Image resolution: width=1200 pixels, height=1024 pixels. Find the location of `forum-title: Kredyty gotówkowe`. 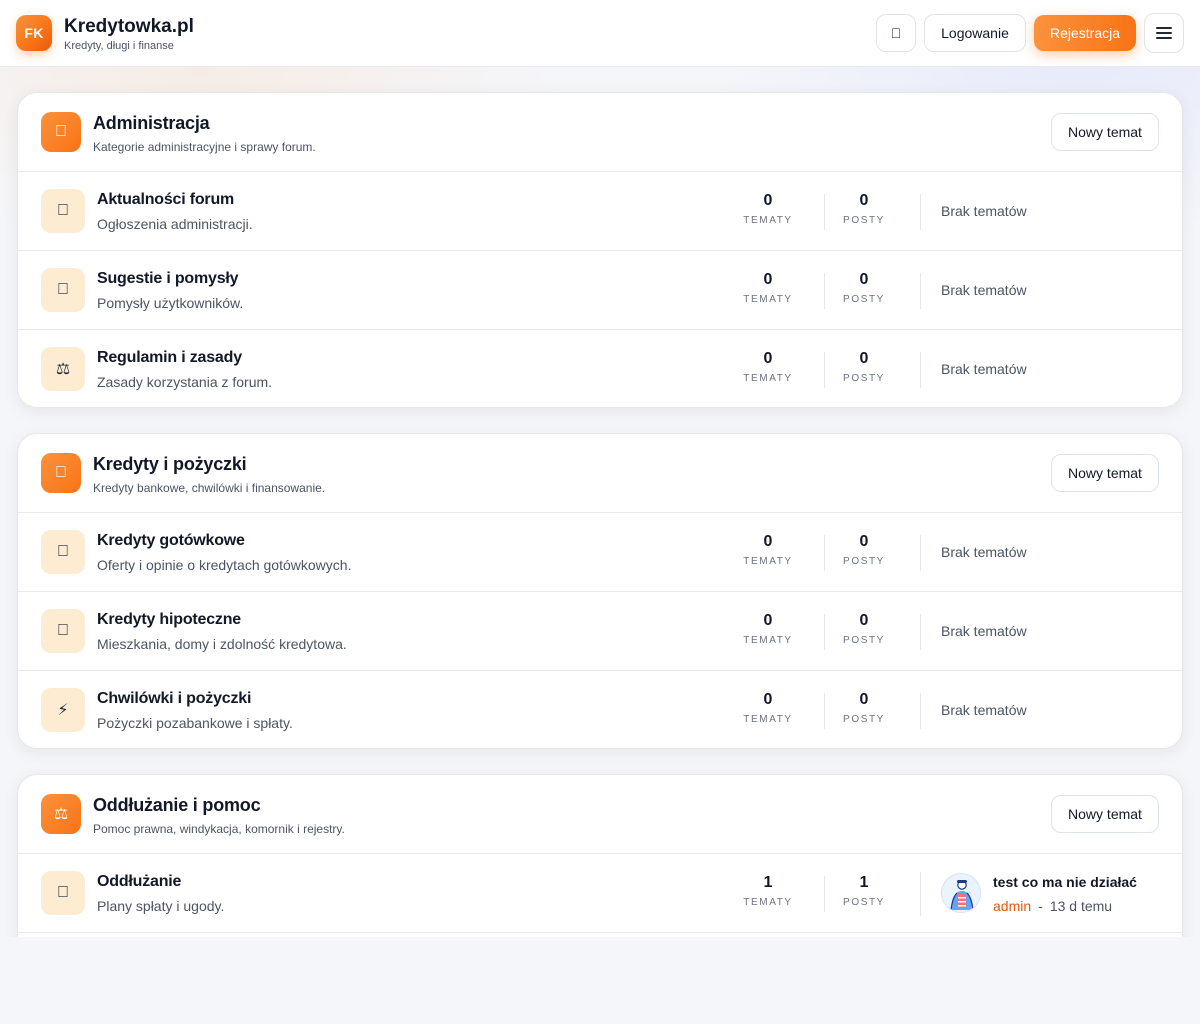

forum-title: Kredyty gotówkowe is located at coordinates (171, 541).